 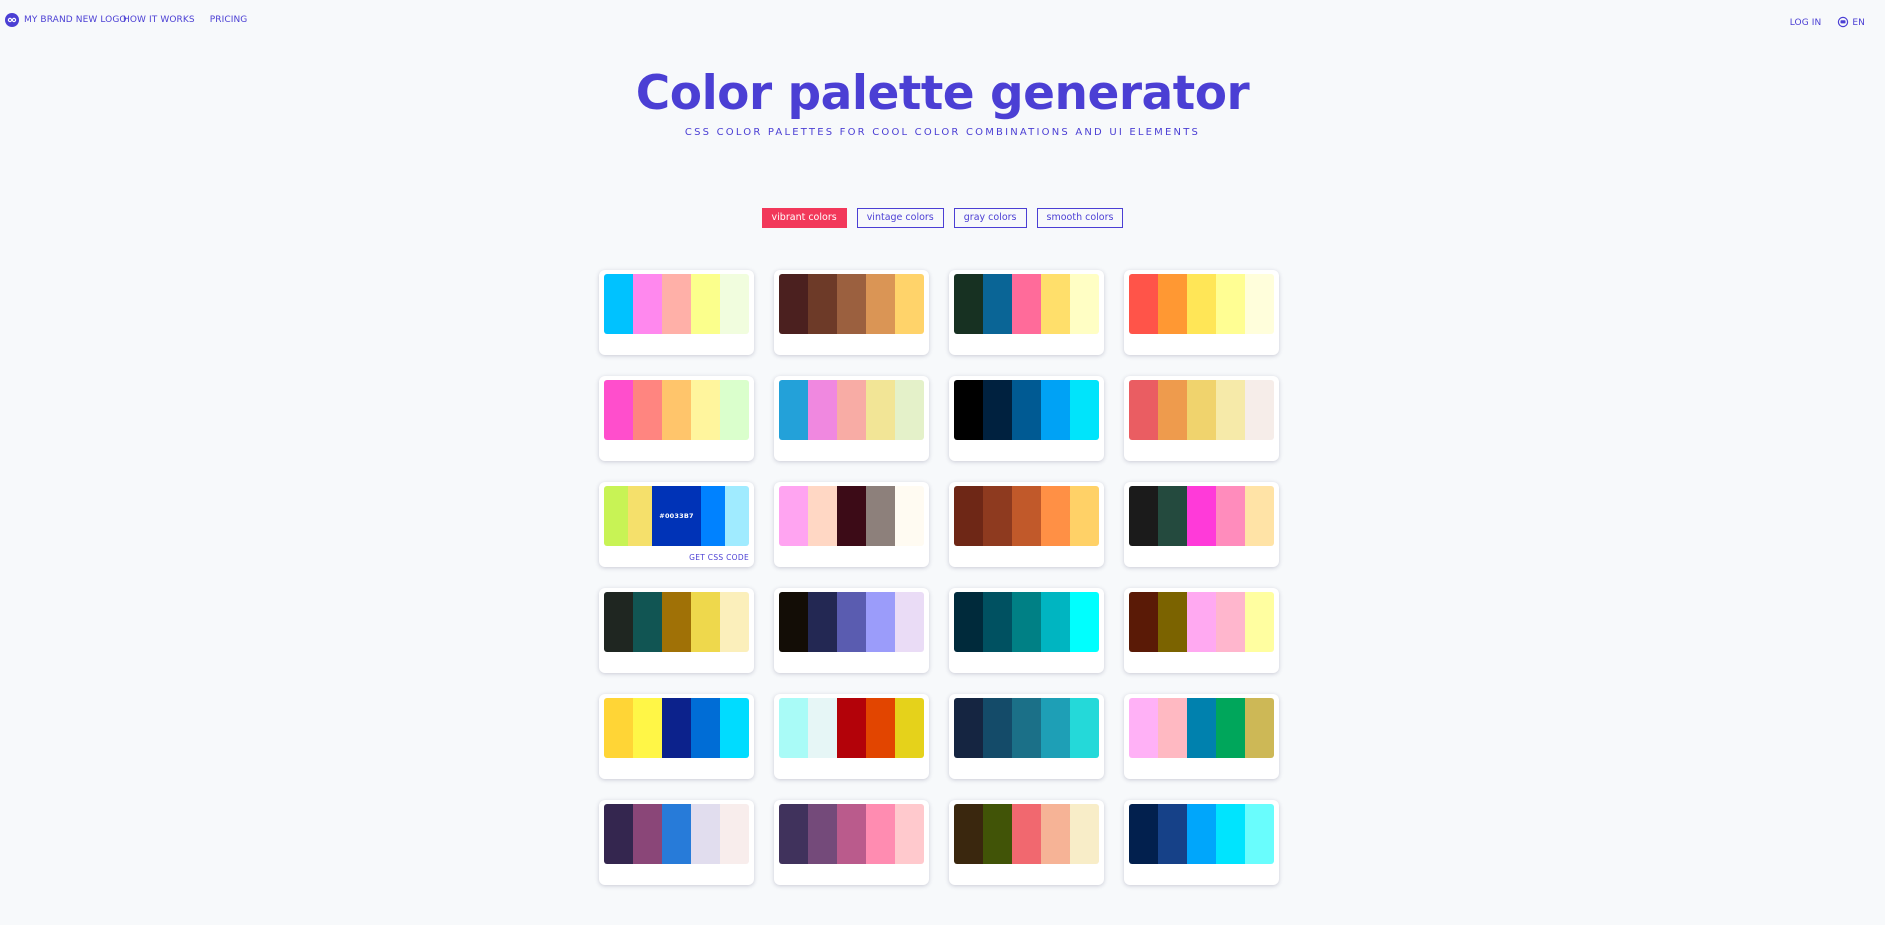 I want to click on color-swatch: #0033B7, so click(x=676, y=516).